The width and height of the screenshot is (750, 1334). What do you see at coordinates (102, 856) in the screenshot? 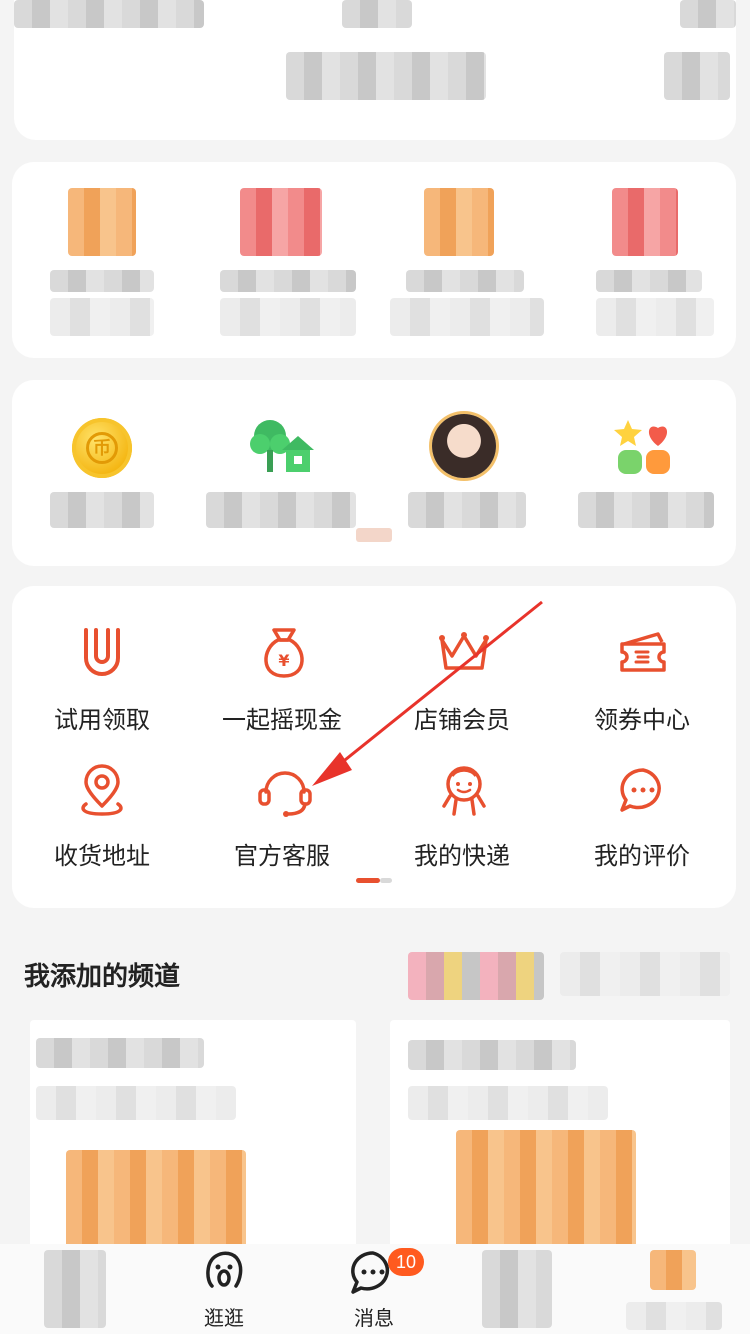
I see `service-label: 收货地址` at bounding box center [102, 856].